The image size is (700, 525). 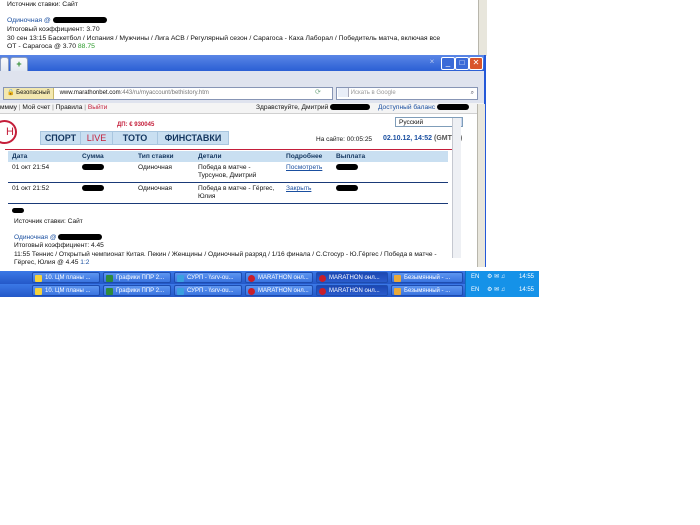 I want to click on col-date: Дата, so click(x=43, y=156).